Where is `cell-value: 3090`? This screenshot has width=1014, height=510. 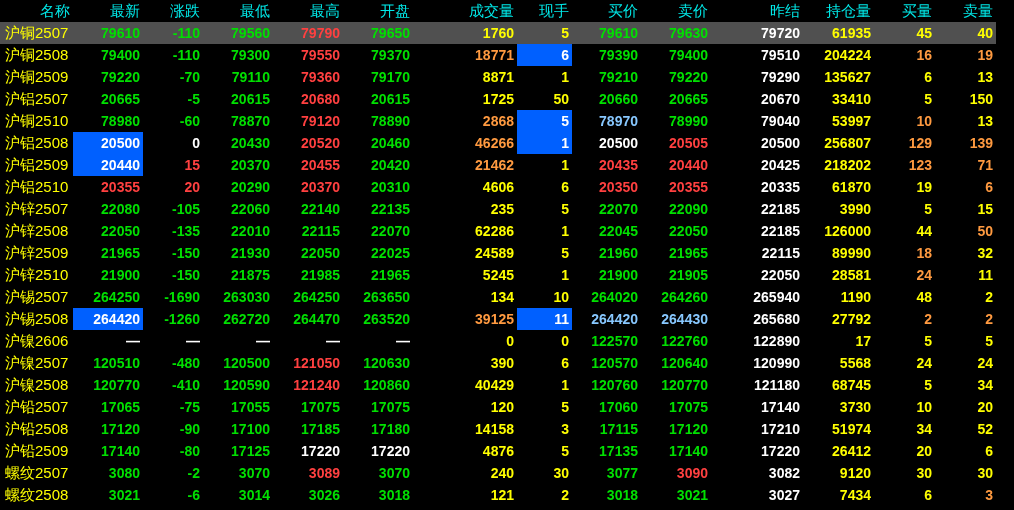 cell-value: 3090 is located at coordinates (692, 473).